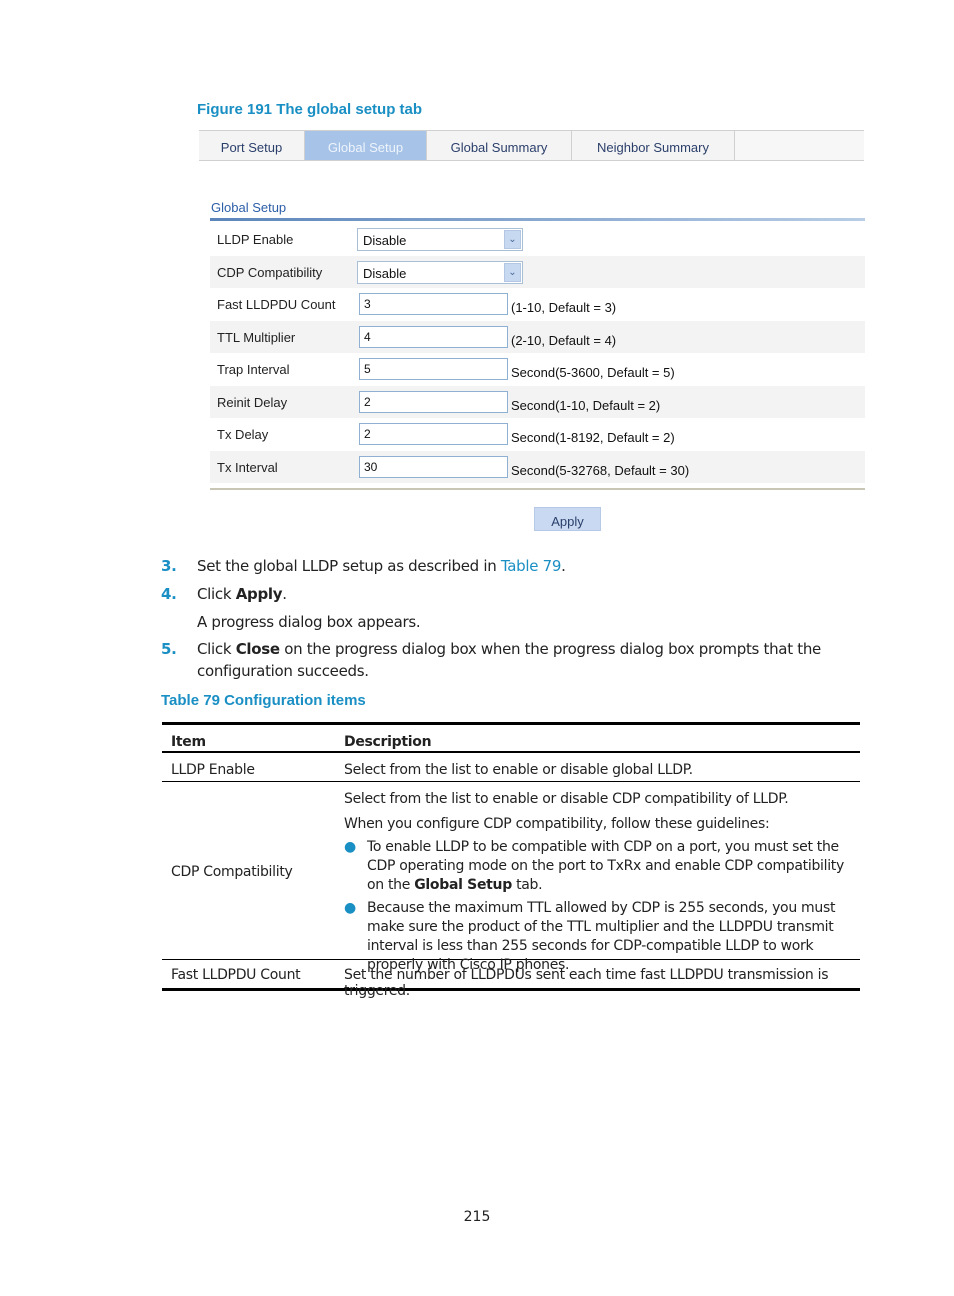 The width and height of the screenshot is (954, 1296). Describe the element at coordinates (213, 770) in the screenshot. I see `row-item: LLDP Enable` at that location.